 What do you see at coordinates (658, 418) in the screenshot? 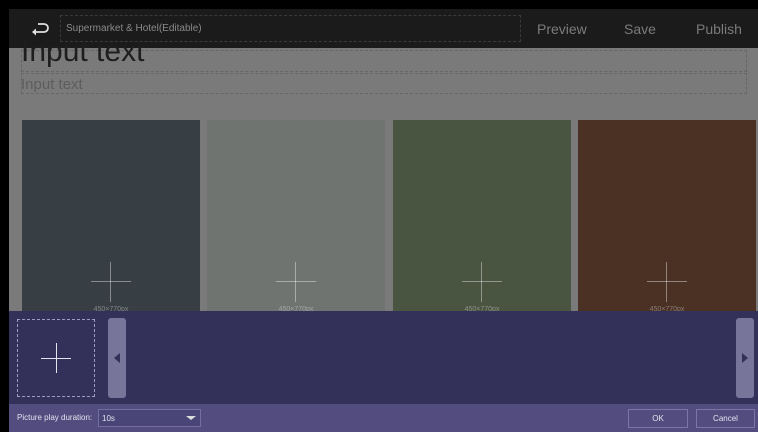
I see `ok-button: OK` at bounding box center [658, 418].